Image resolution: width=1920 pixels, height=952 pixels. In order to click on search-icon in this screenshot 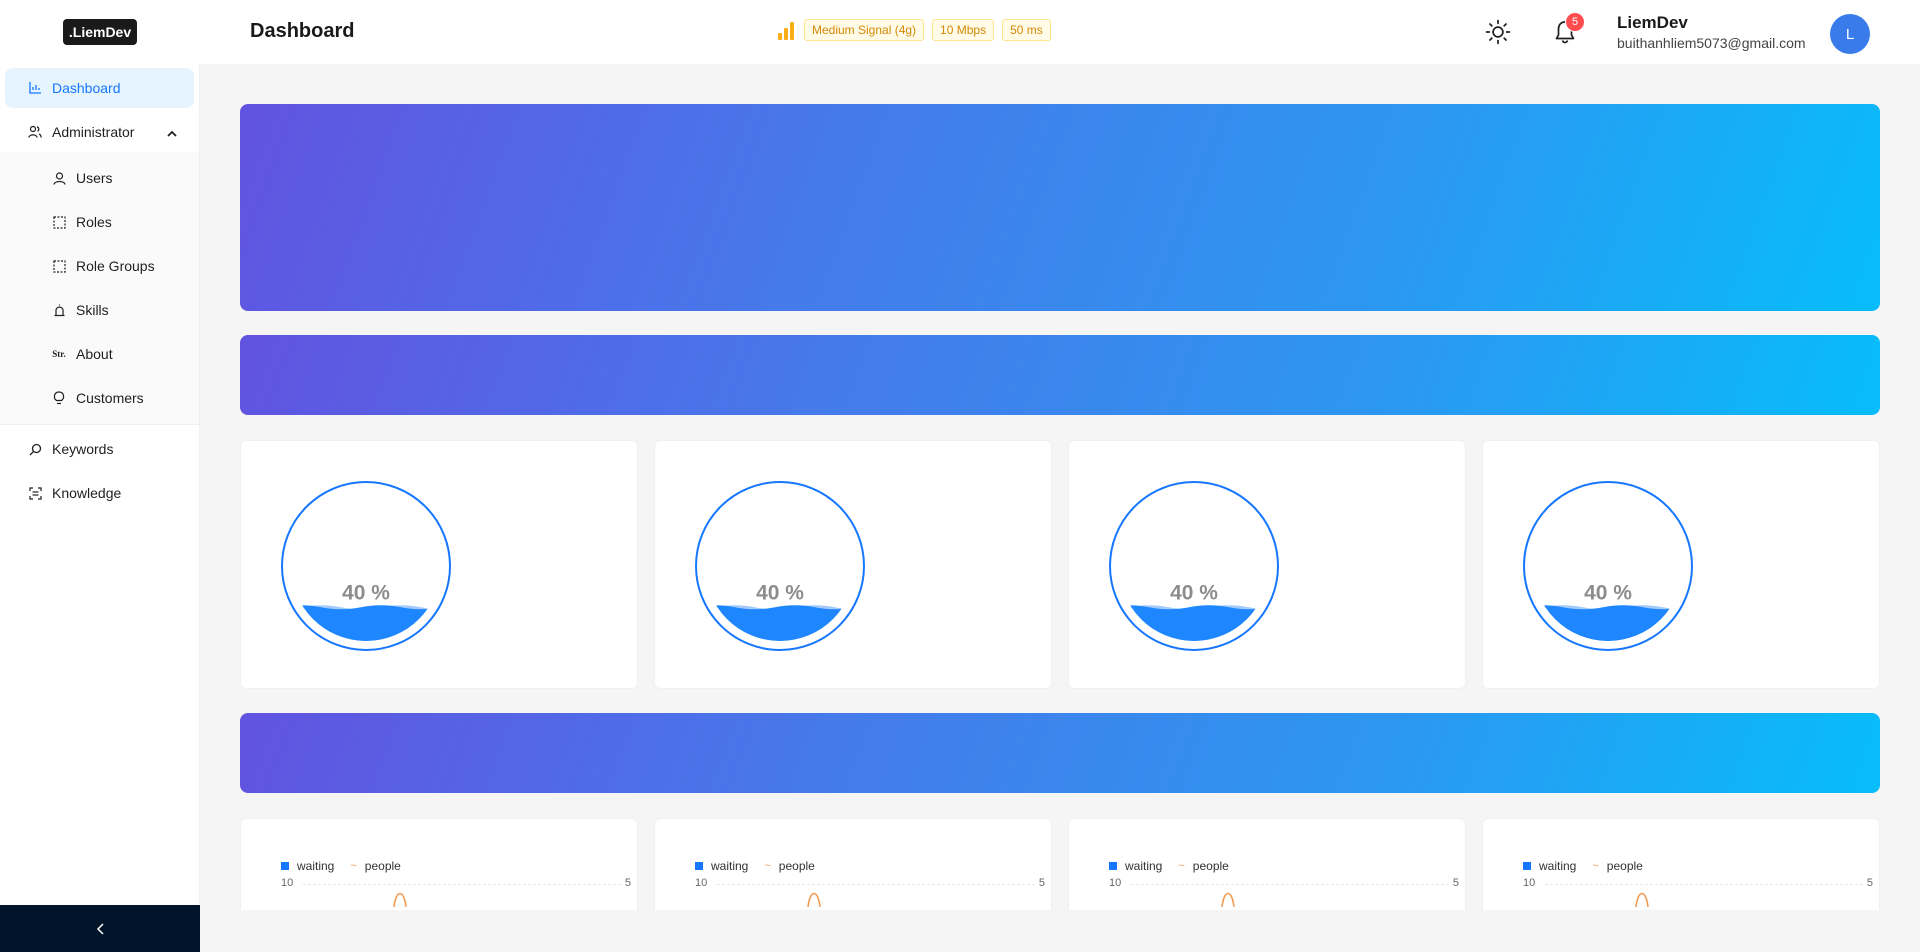, I will do `click(35, 449)`.